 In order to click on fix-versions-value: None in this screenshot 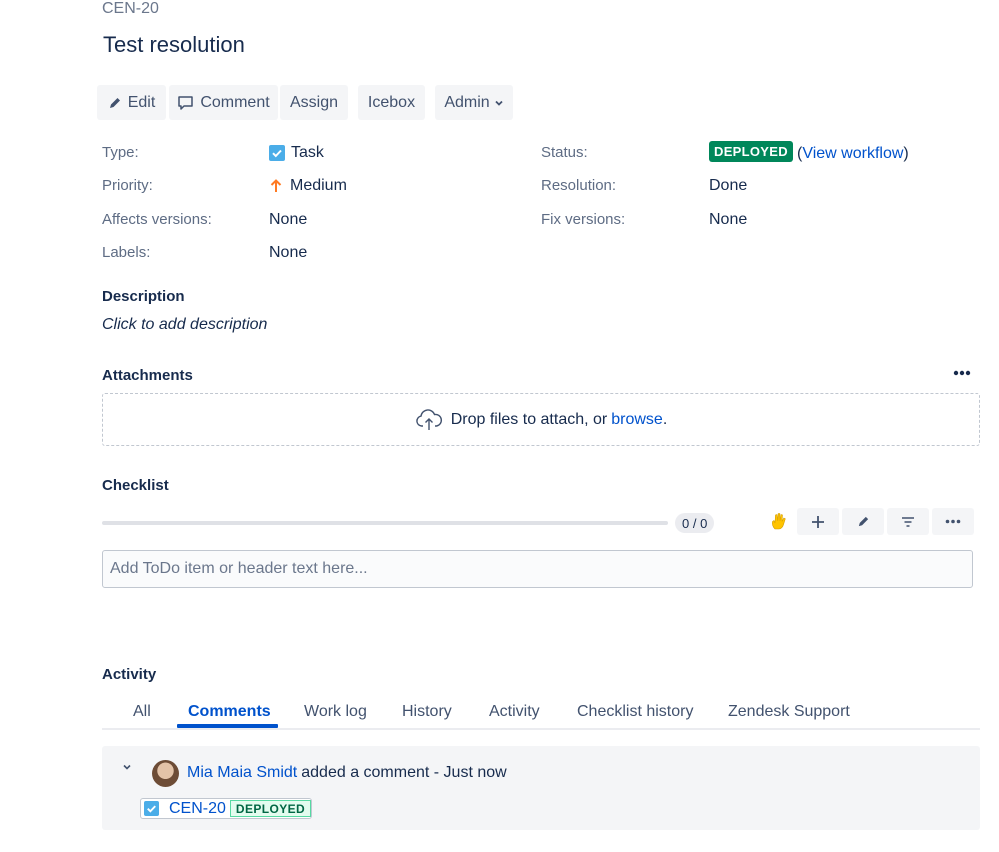, I will do `click(728, 220)`.